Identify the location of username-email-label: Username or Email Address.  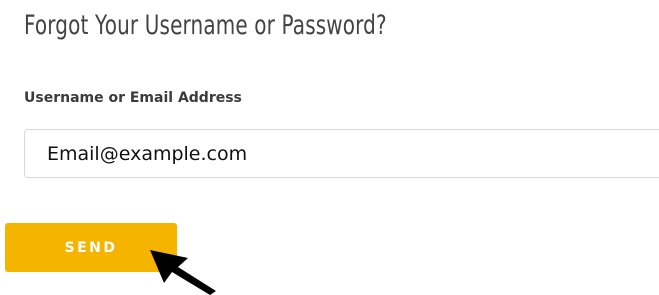
(133, 98).